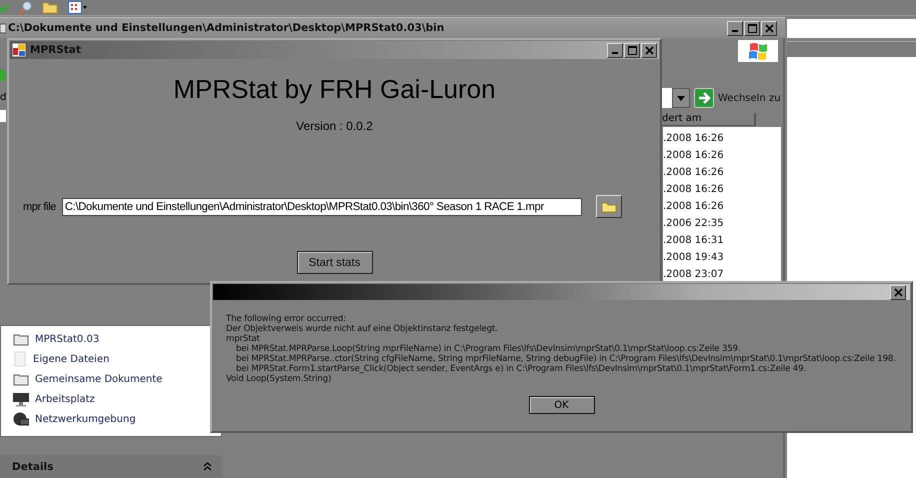 The height and width of the screenshot is (478, 916). I want to click on app-heading: MPRStat by FRH Gai-Luron, so click(334, 89).